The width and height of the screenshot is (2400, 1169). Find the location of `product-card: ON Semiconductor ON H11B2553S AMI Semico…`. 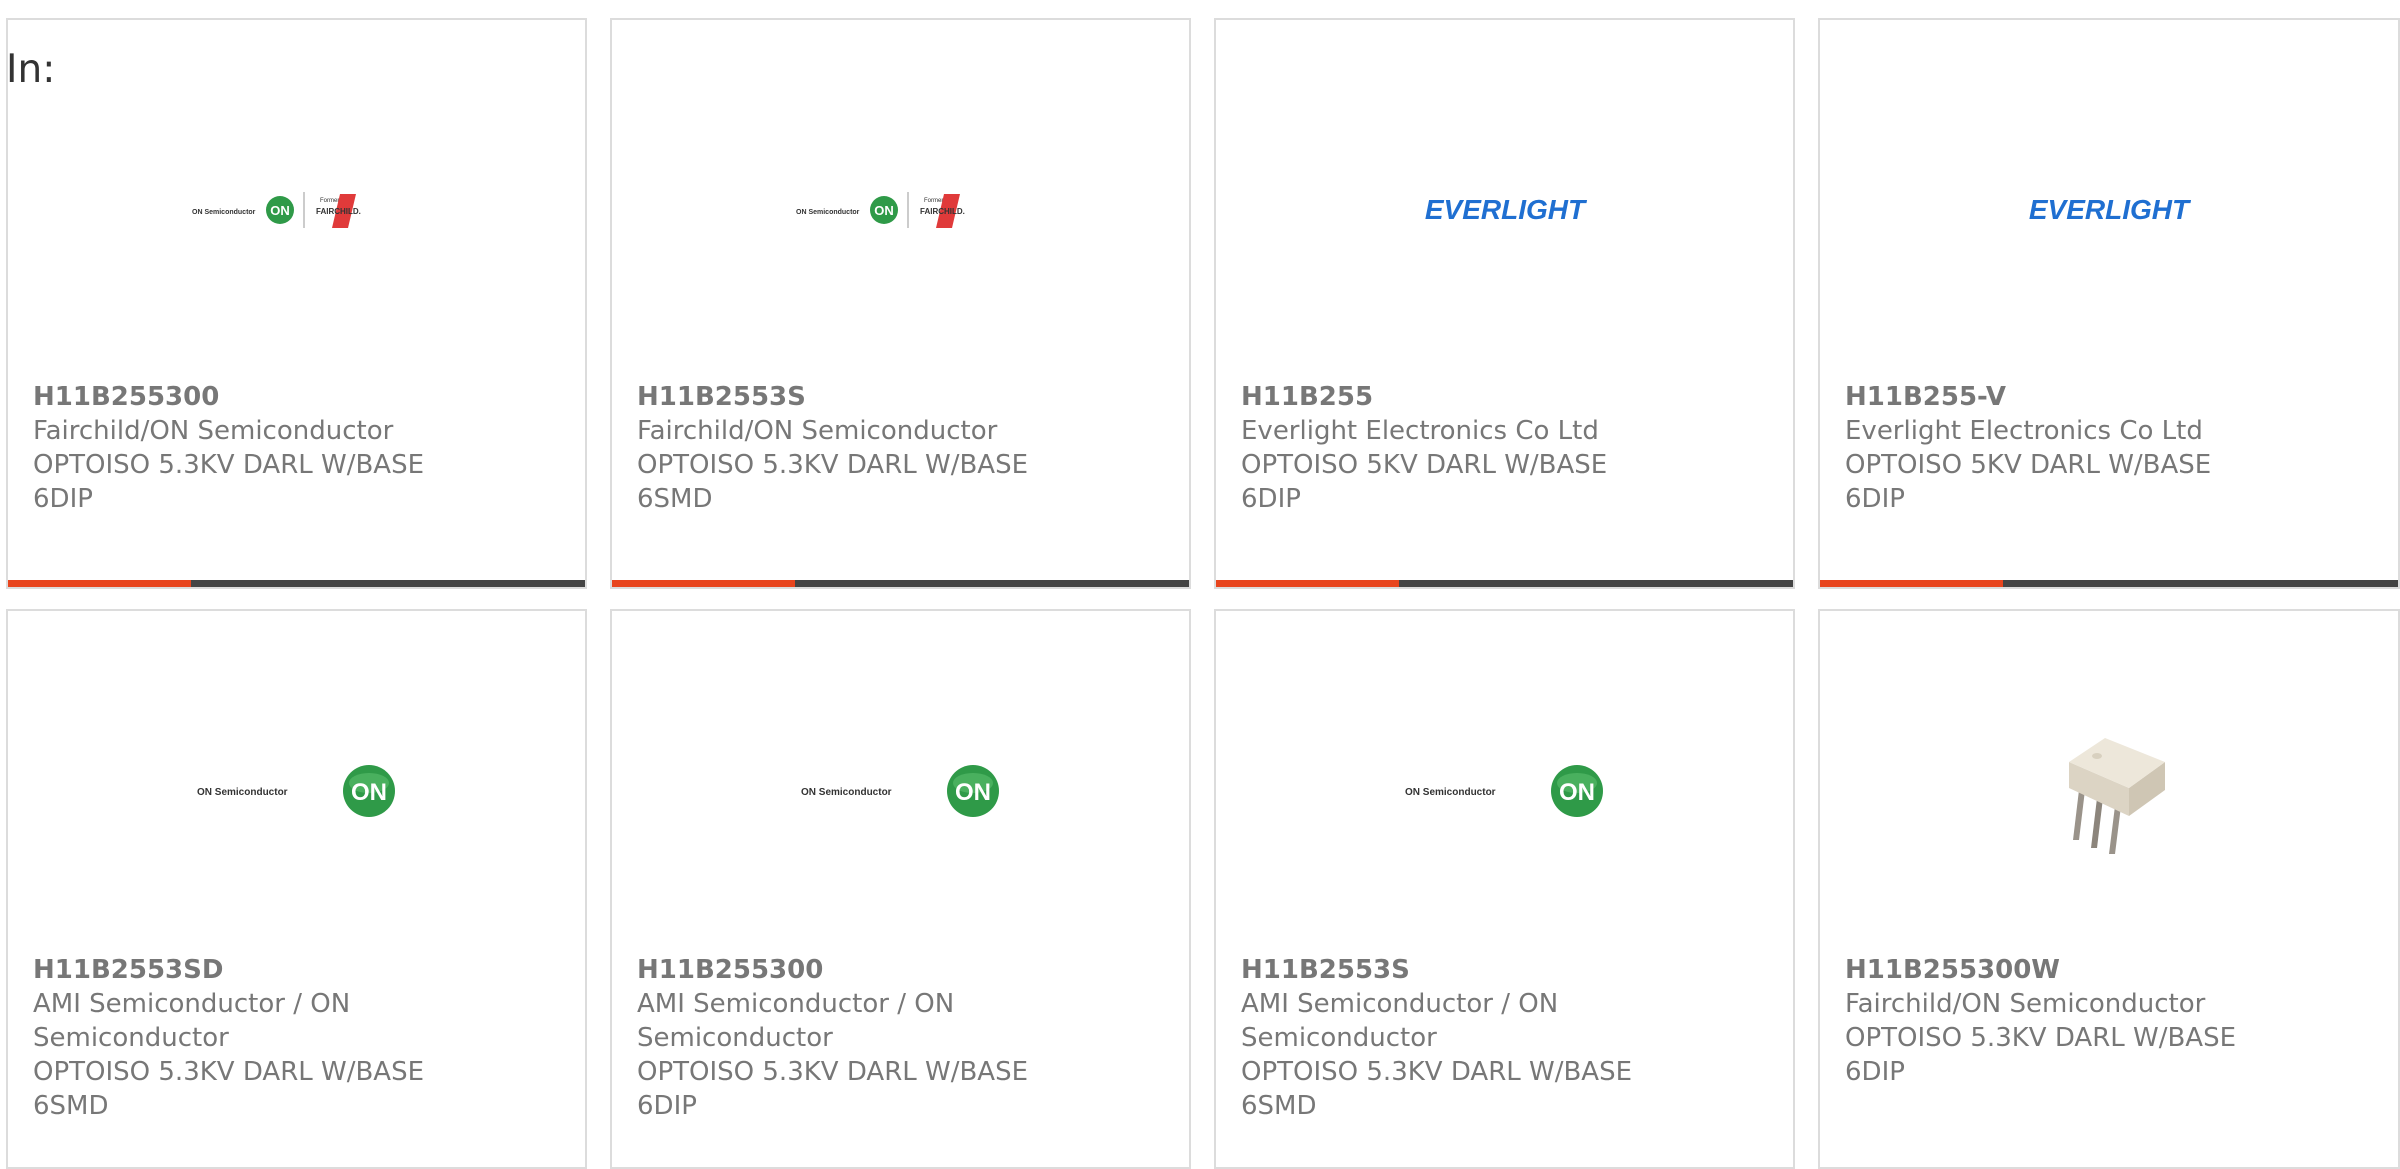

product-card: ON Semiconductor ON H11B2553S AMI Semico… is located at coordinates (1504, 889).